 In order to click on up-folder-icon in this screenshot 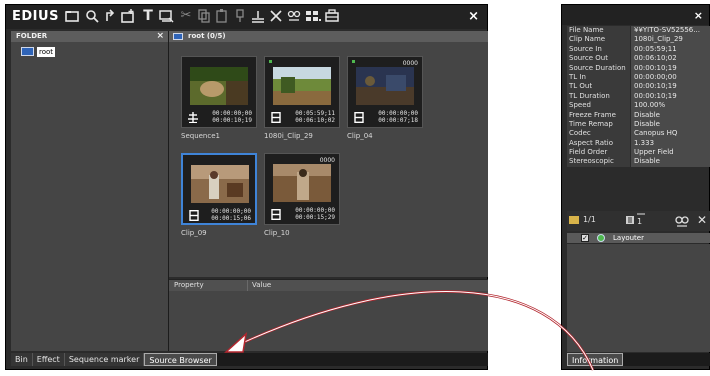, I will do `click(110, 16)`.